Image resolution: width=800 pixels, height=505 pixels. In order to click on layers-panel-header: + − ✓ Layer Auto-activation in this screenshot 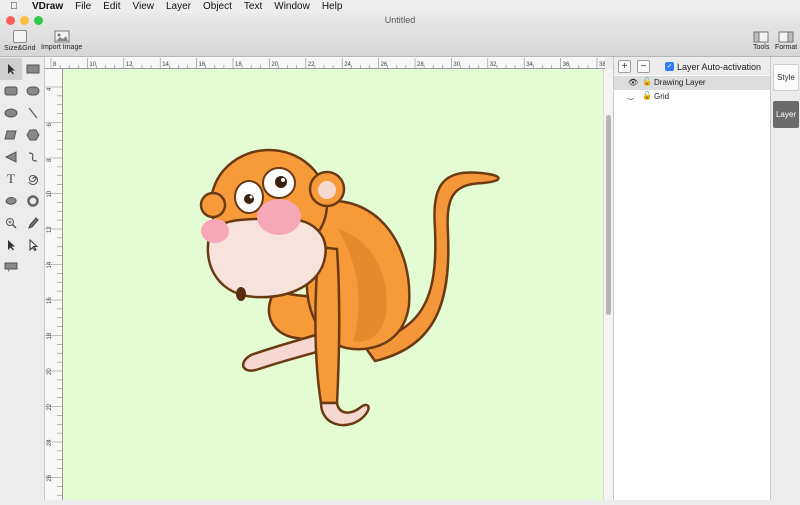, I will do `click(692, 66)`.